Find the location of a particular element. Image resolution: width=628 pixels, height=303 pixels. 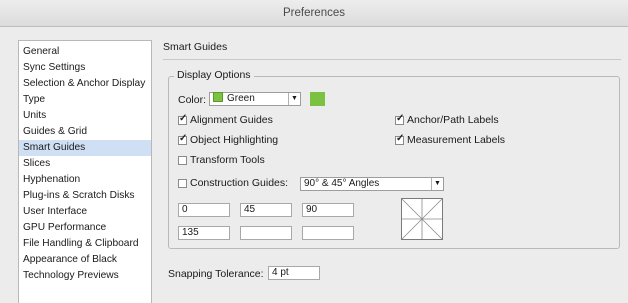

sidebar-item-appearance-of-black: Appearance of Black is located at coordinates (85, 260).